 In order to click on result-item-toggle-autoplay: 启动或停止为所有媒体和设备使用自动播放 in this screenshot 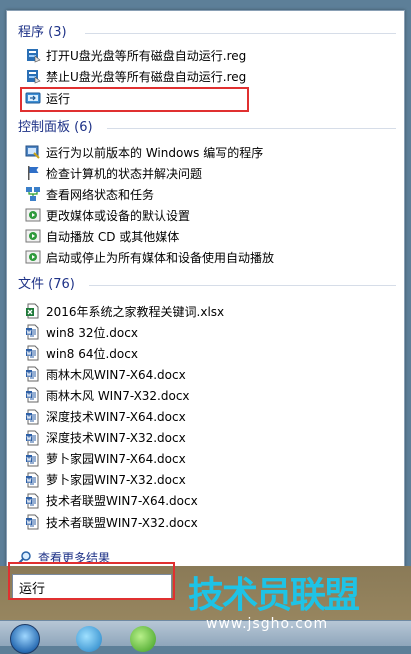, I will do `click(149, 257)`.